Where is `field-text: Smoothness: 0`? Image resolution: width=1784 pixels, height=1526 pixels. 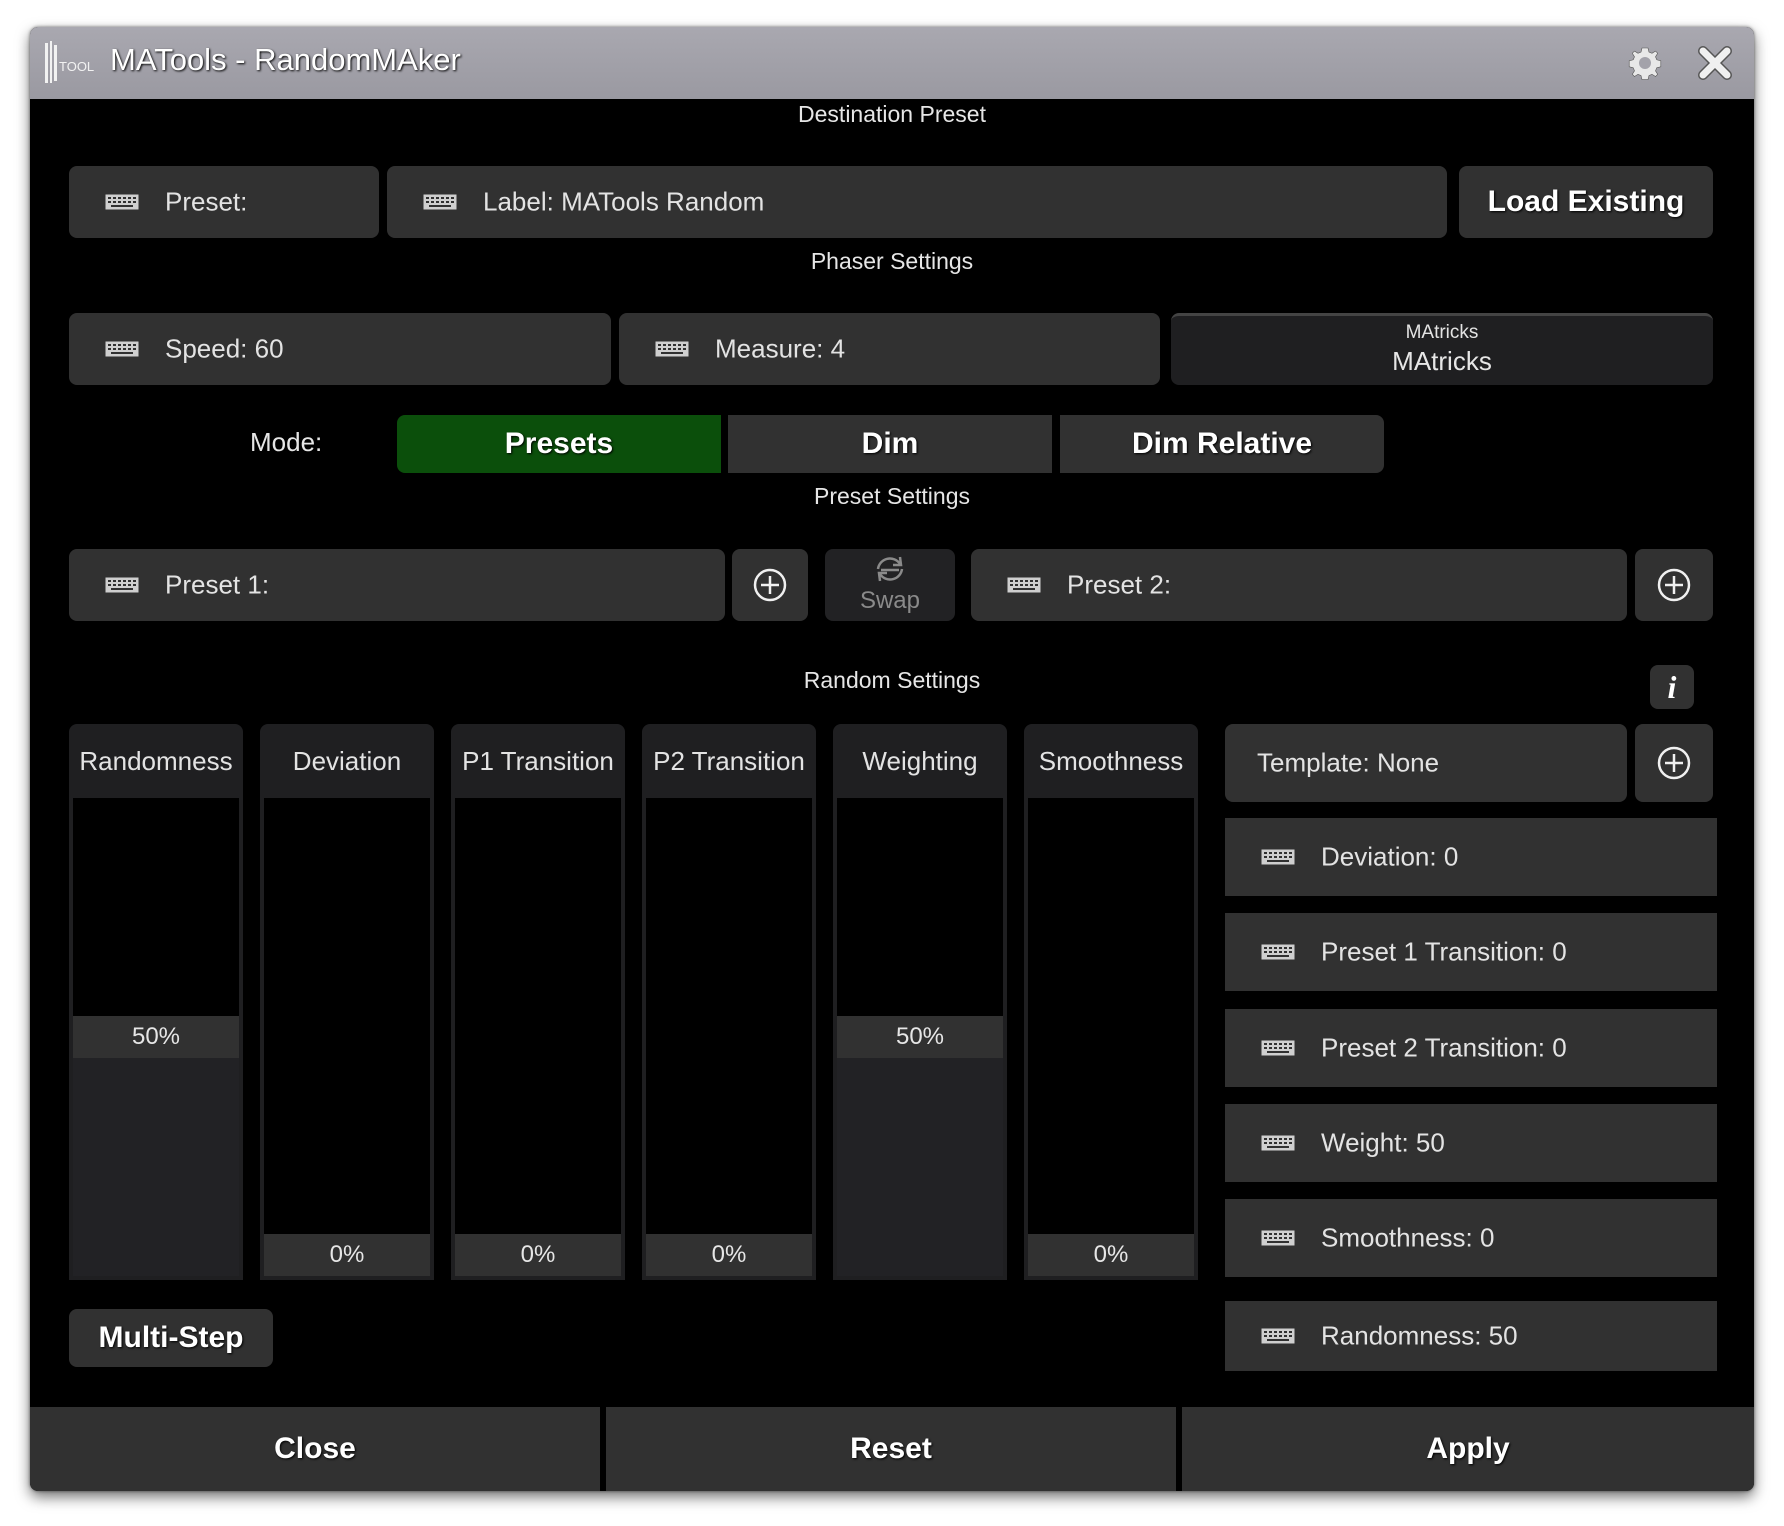
field-text: Smoothness: 0 is located at coordinates (1408, 1237).